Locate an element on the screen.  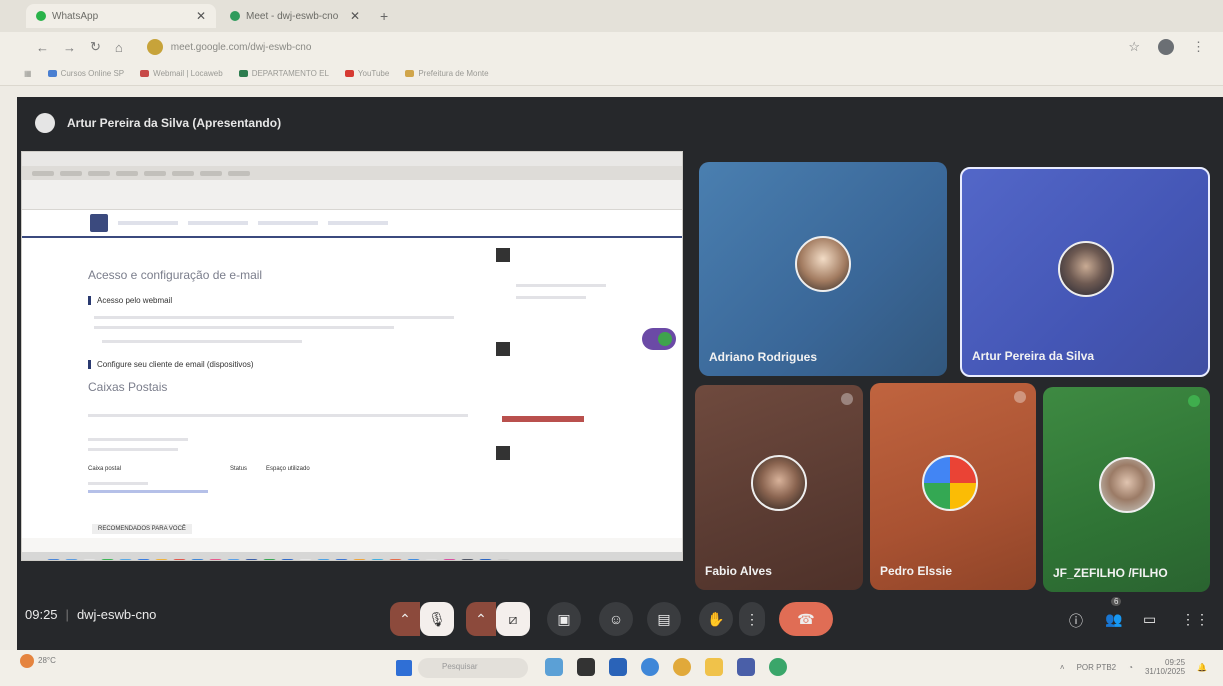
bookmark-item: DEPARTAMENTO EL is located at coordinates (283, 73).